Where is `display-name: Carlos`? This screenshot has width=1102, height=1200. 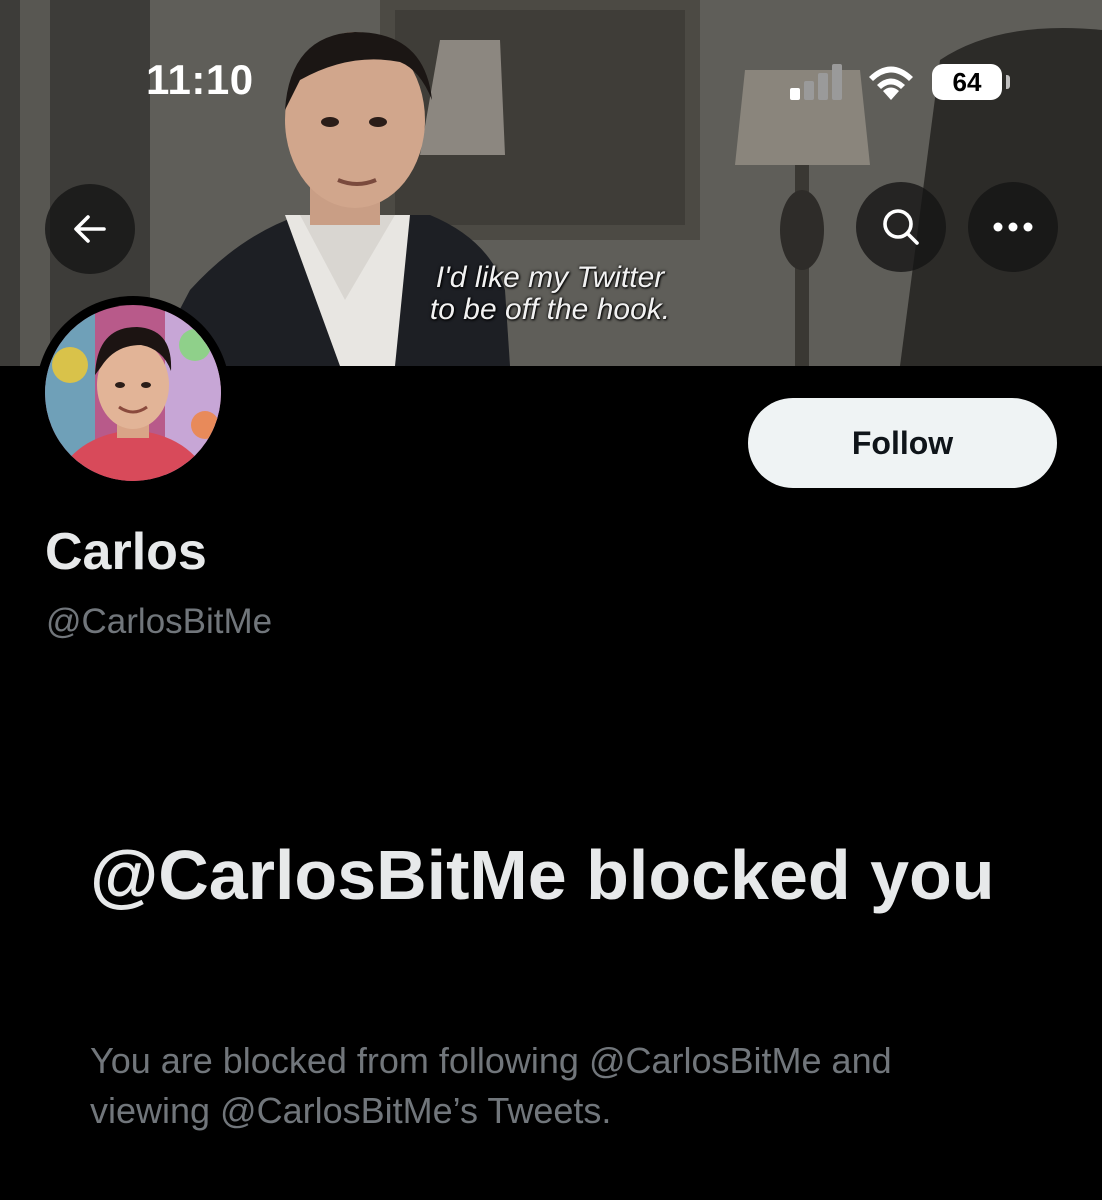
display-name: Carlos is located at coordinates (126, 552).